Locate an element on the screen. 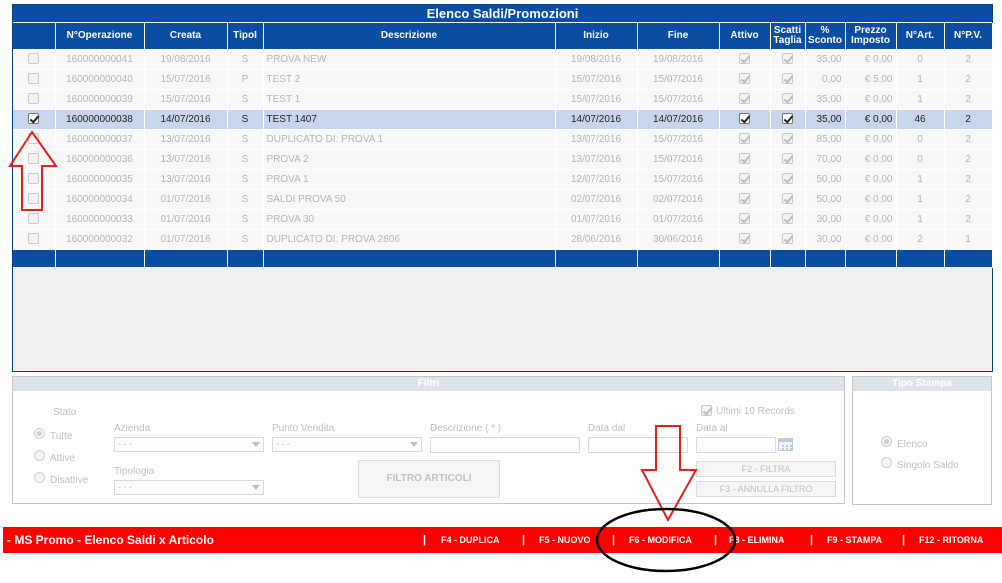 This screenshot has height=583, width=1002. azienda-select: - - - is located at coordinates (189, 444).